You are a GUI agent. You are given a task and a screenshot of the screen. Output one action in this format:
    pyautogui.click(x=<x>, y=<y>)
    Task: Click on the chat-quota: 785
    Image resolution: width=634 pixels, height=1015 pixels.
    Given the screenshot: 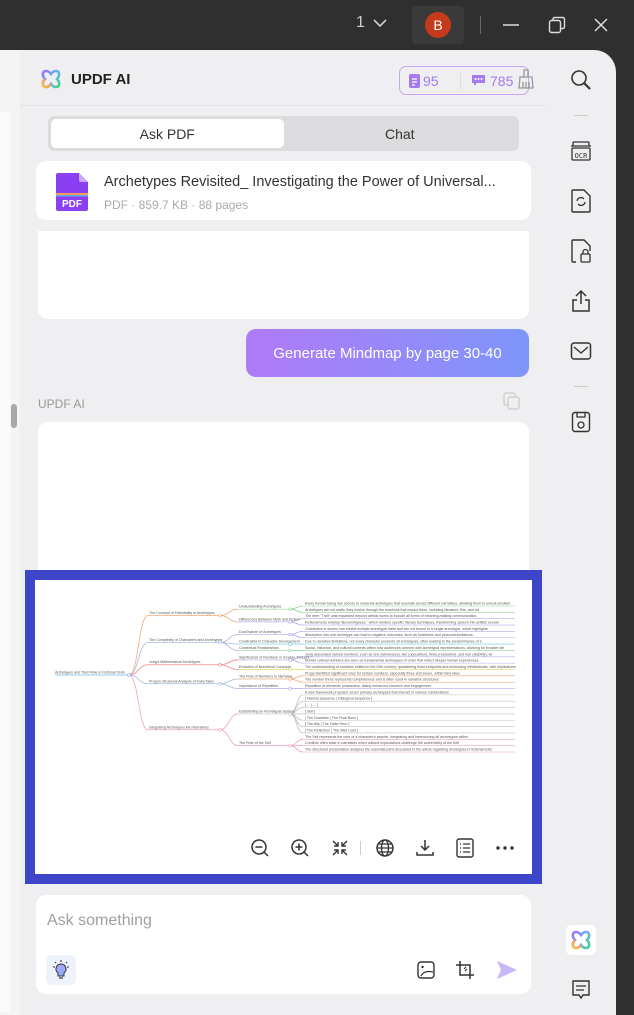 What is the action you would take?
    pyautogui.click(x=487, y=81)
    